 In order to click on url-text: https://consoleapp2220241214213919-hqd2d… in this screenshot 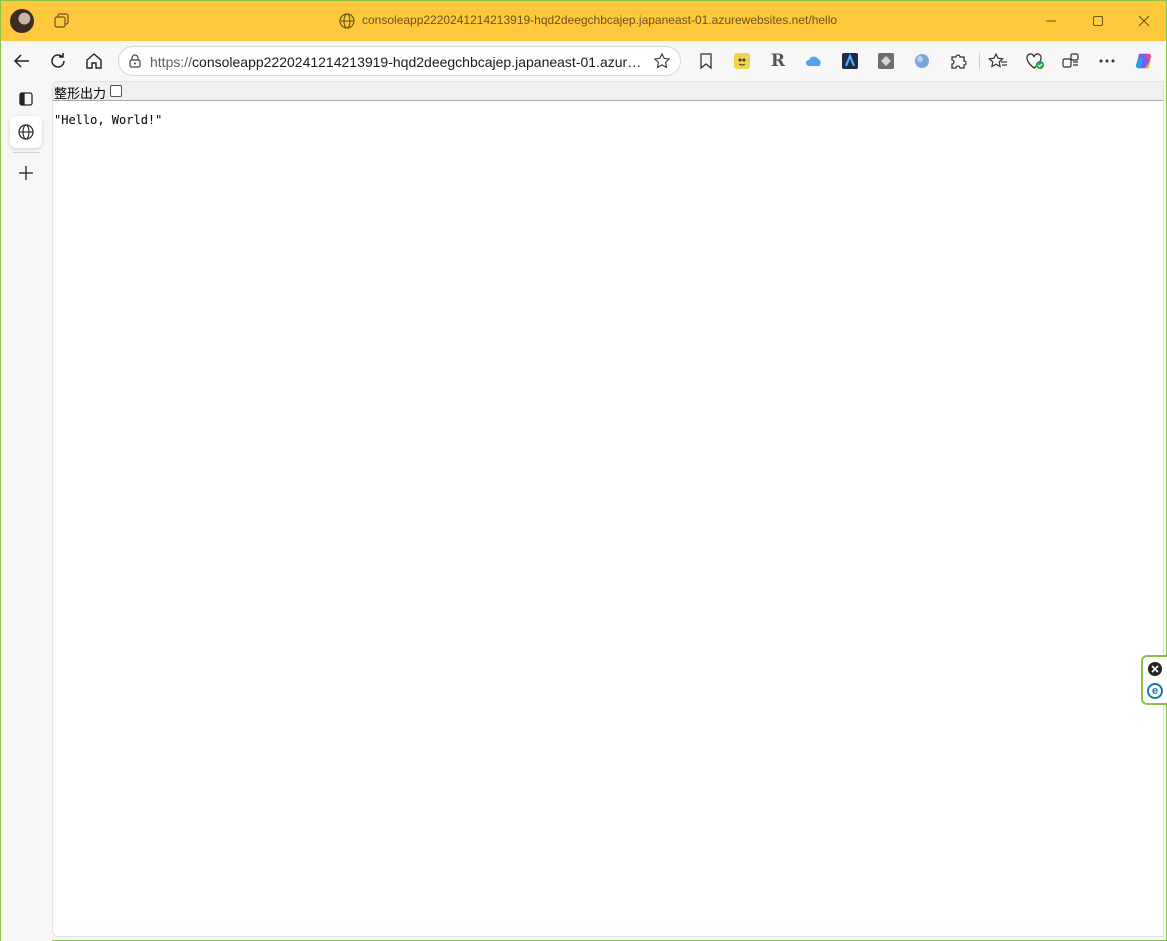, I will do `click(398, 62)`.